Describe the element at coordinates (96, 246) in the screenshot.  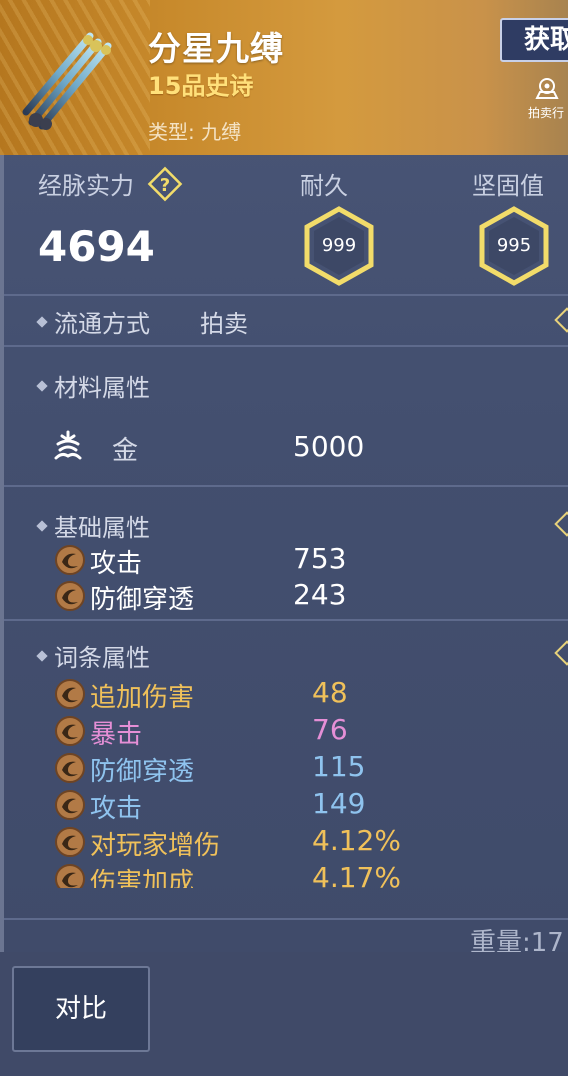
I see `power-value: 4694` at that location.